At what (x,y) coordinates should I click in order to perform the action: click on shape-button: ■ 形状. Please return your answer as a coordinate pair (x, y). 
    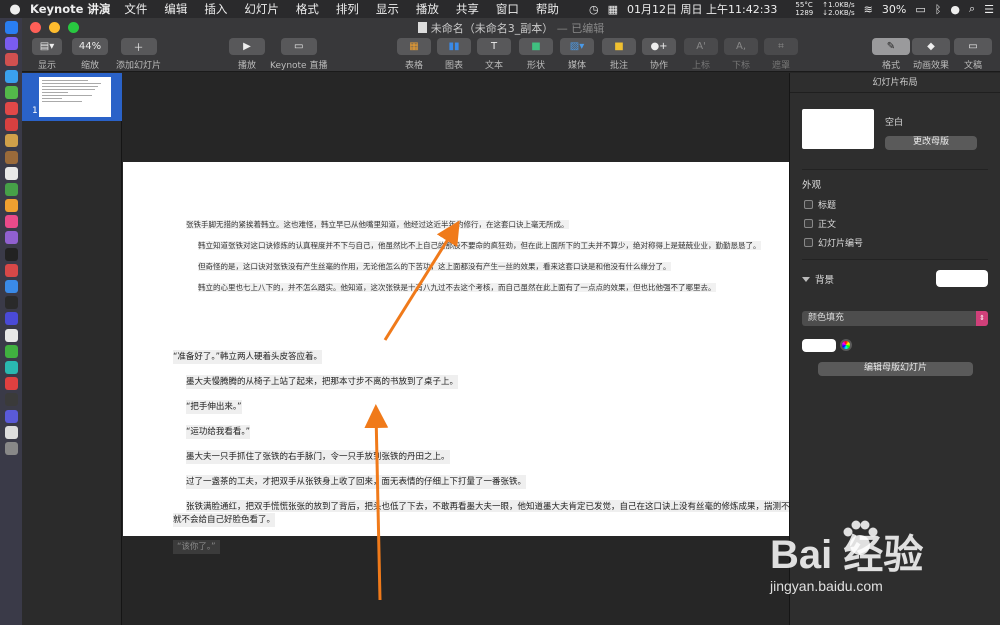
    Looking at the image, I should click on (536, 54).